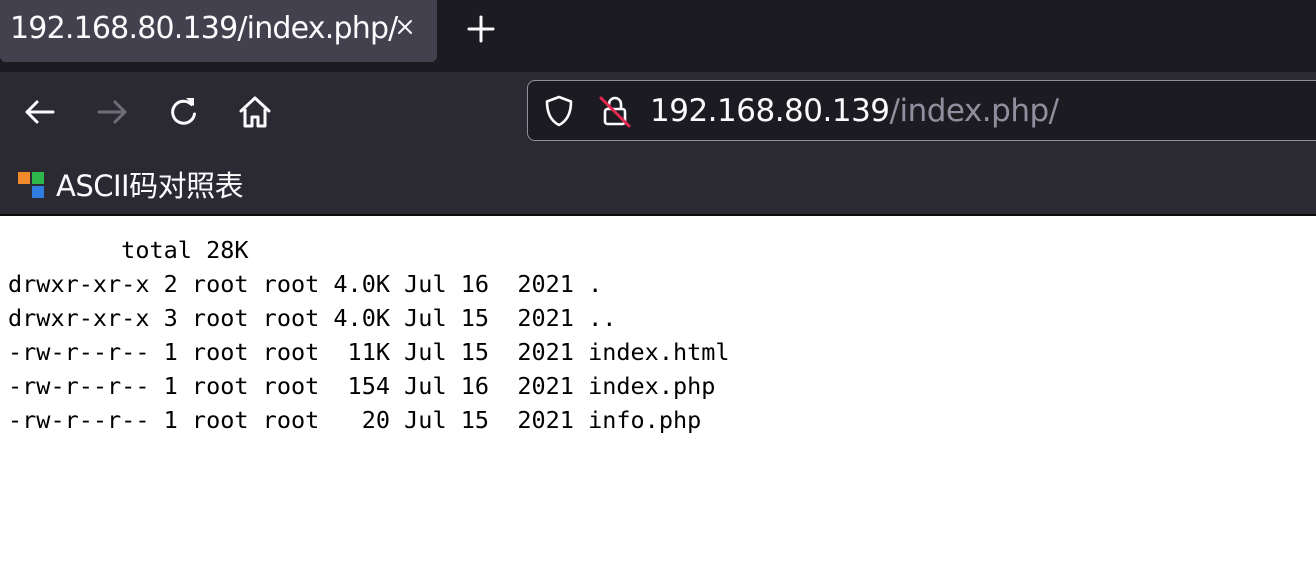 This screenshot has width=1316, height=581. I want to click on close-icon, so click(406, 28).